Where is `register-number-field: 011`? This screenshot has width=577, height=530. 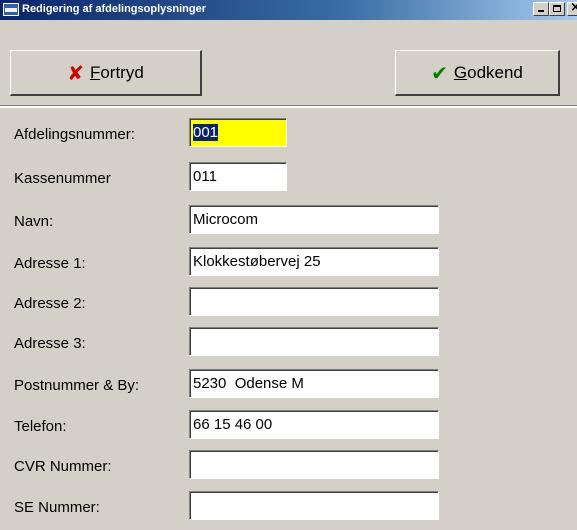
register-number-field: 011 is located at coordinates (238, 176).